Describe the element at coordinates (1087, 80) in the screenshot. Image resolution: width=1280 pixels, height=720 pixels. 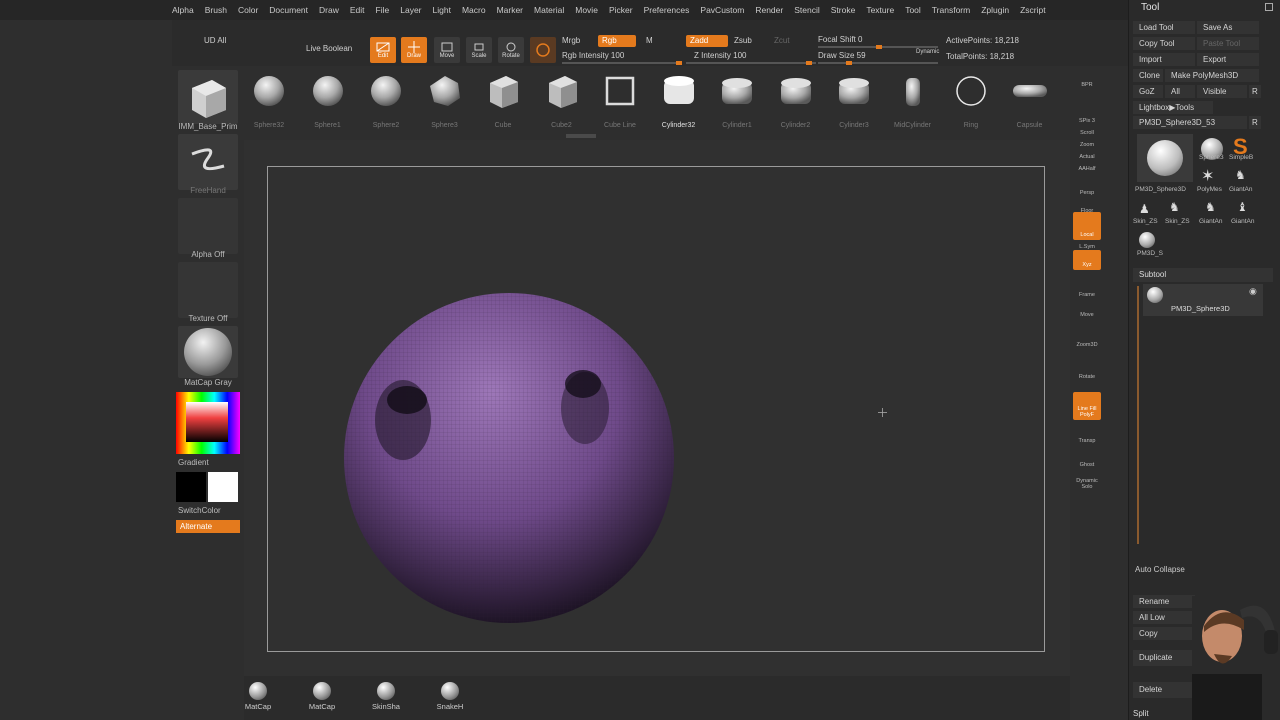
I see `right-shelf-bpr: BPR` at that location.